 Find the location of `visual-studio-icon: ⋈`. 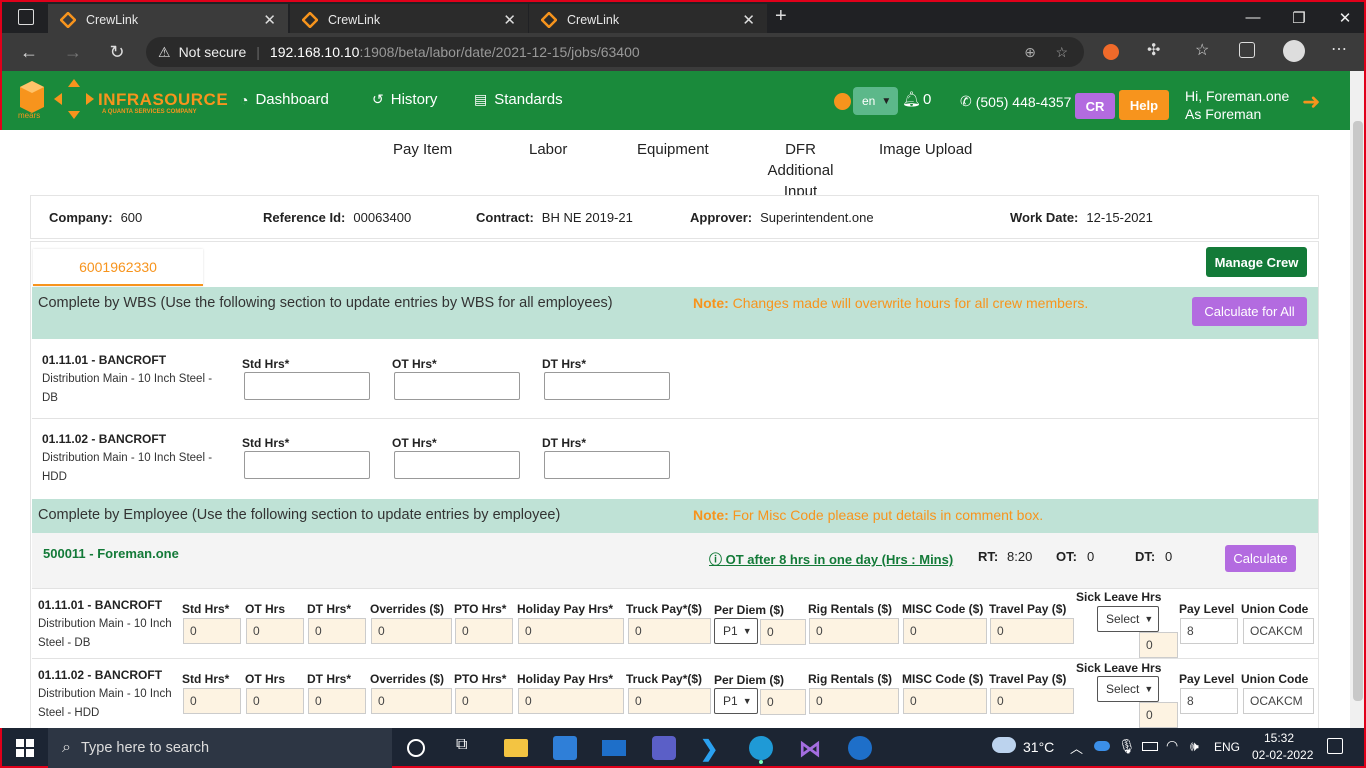

visual-studio-icon: ⋈ is located at coordinates (811, 748).